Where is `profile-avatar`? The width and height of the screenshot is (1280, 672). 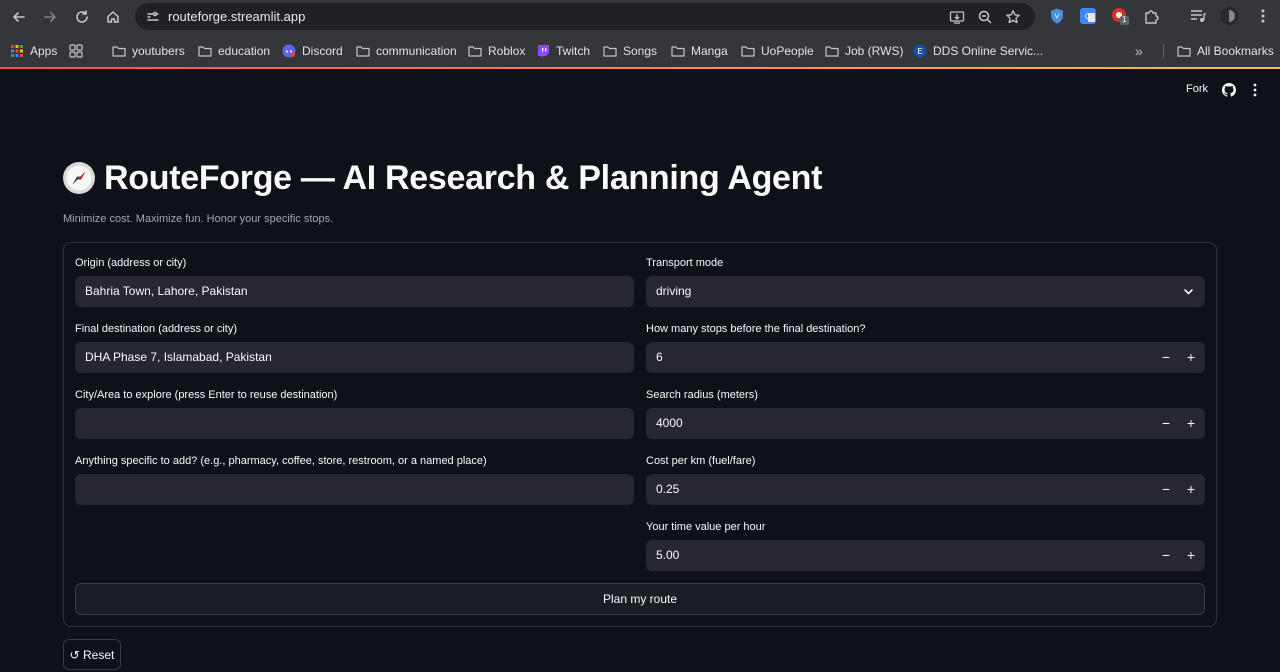
profile-avatar is located at coordinates (1229, 16).